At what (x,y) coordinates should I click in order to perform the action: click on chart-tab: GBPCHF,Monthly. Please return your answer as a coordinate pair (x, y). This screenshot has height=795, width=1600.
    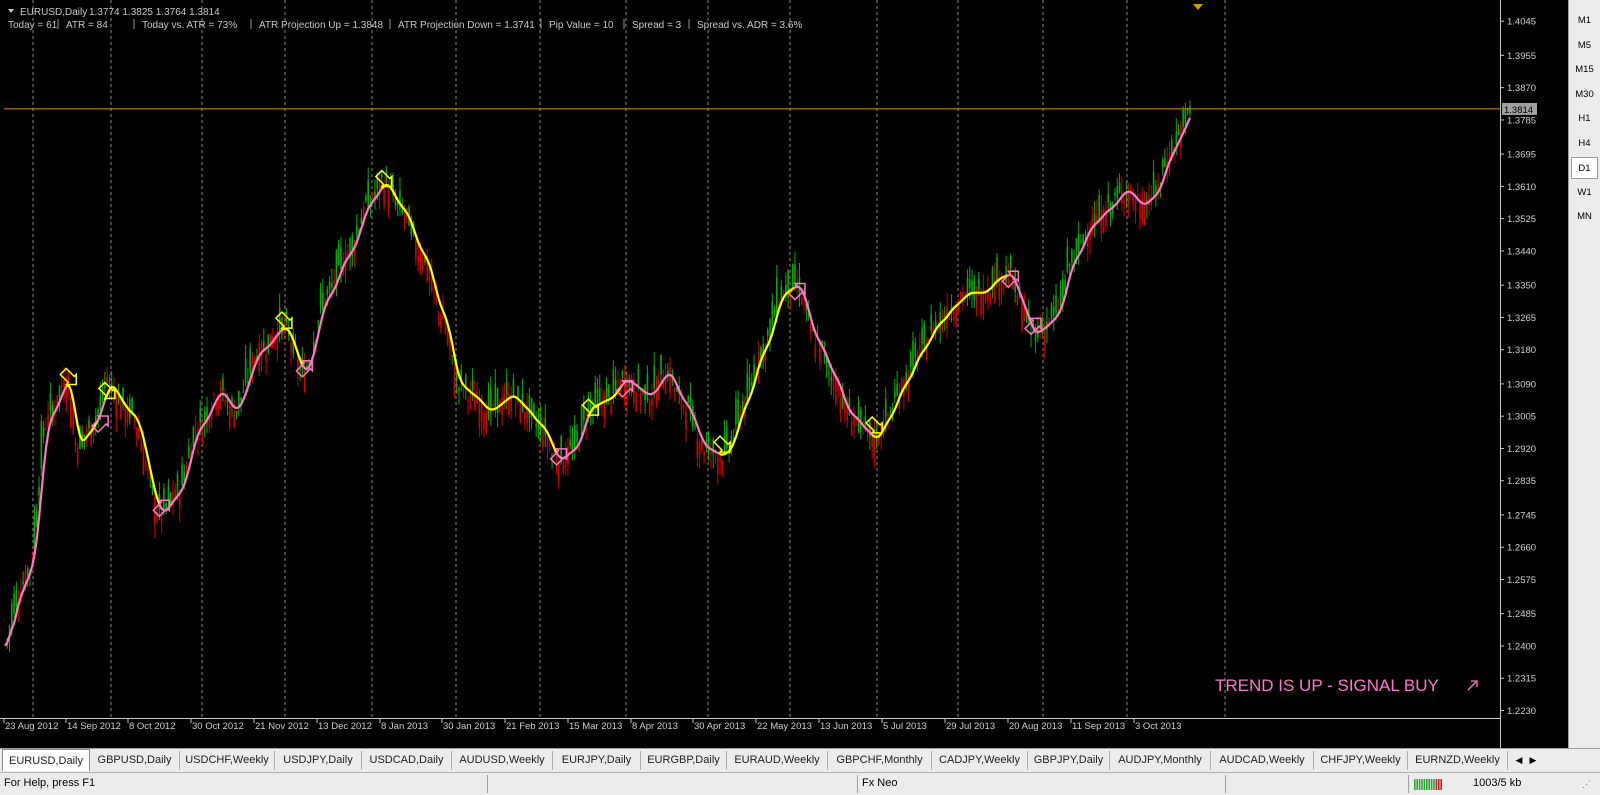
    Looking at the image, I should click on (880, 760).